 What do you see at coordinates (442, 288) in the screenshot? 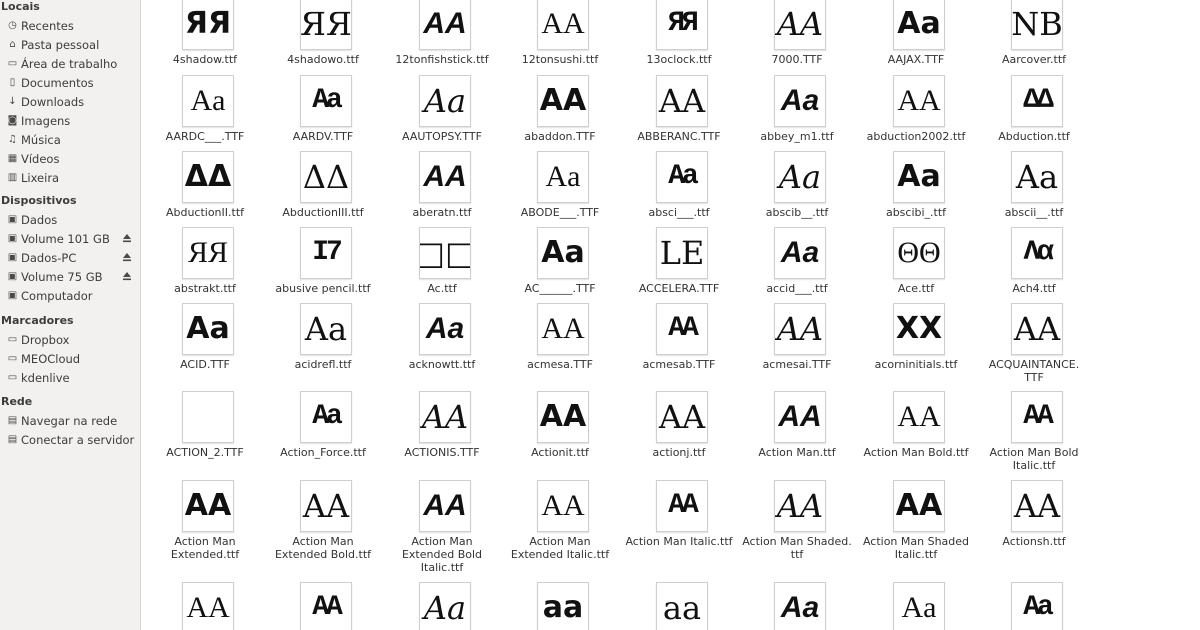
I see `file-name: Ac.ttf` at bounding box center [442, 288].